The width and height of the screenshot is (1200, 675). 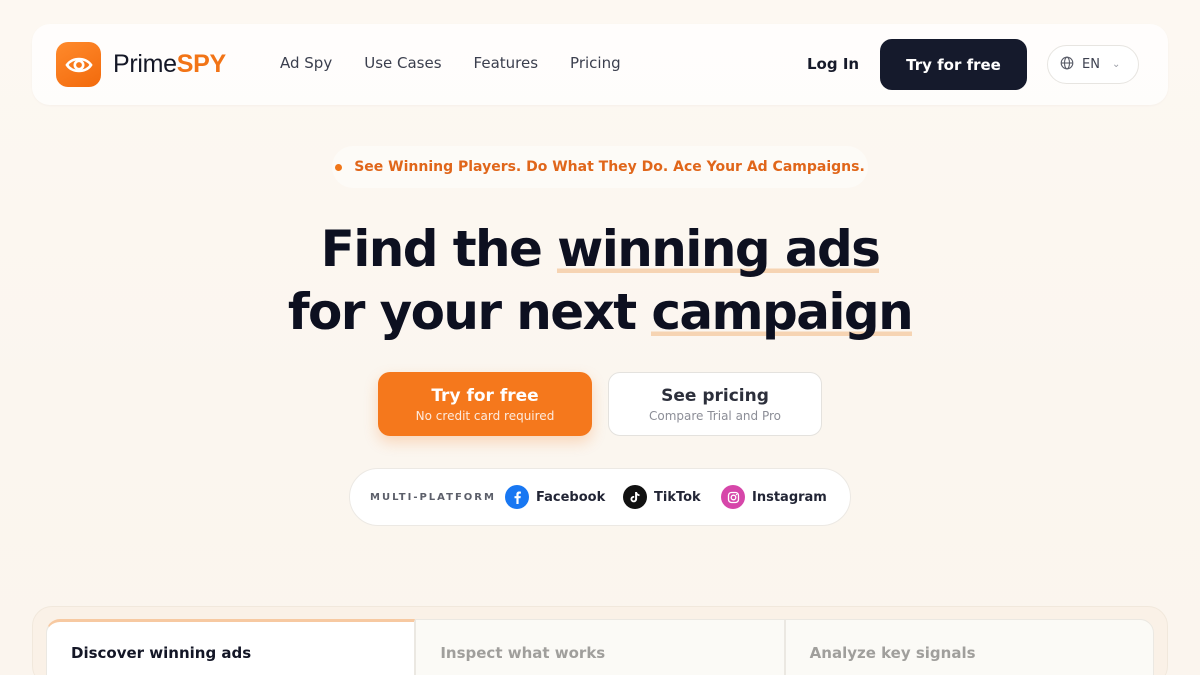 I want to click on platform-instagram: Instagram, so click(x=774, y=497).